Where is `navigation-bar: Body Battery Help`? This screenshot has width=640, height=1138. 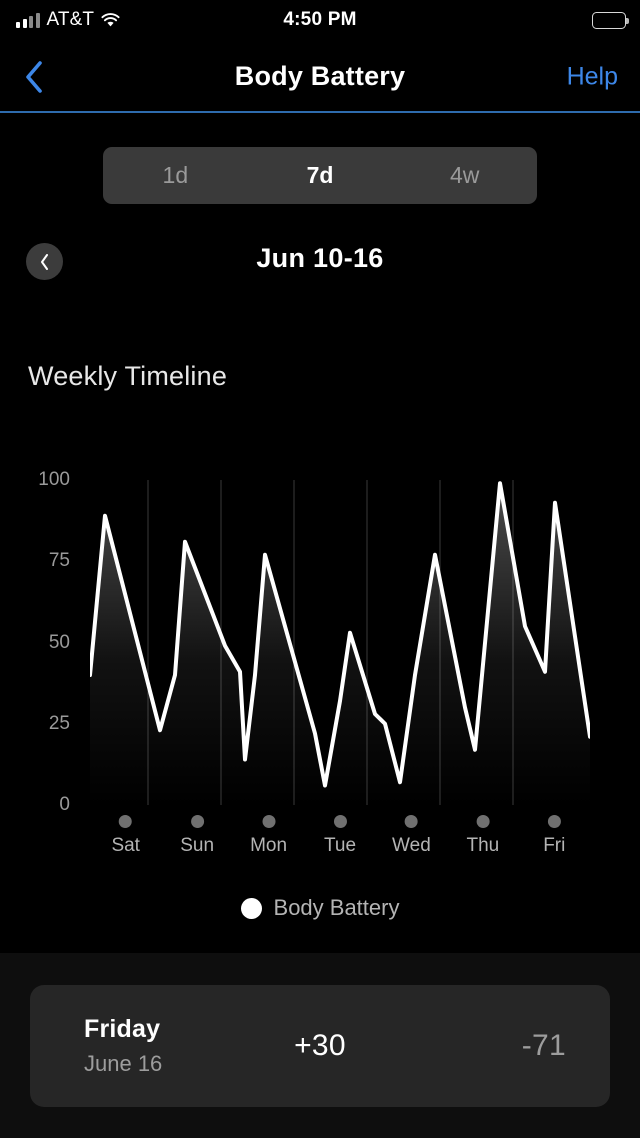 navigation-bar: Body Battery Help is located at coordinates (320, 76).